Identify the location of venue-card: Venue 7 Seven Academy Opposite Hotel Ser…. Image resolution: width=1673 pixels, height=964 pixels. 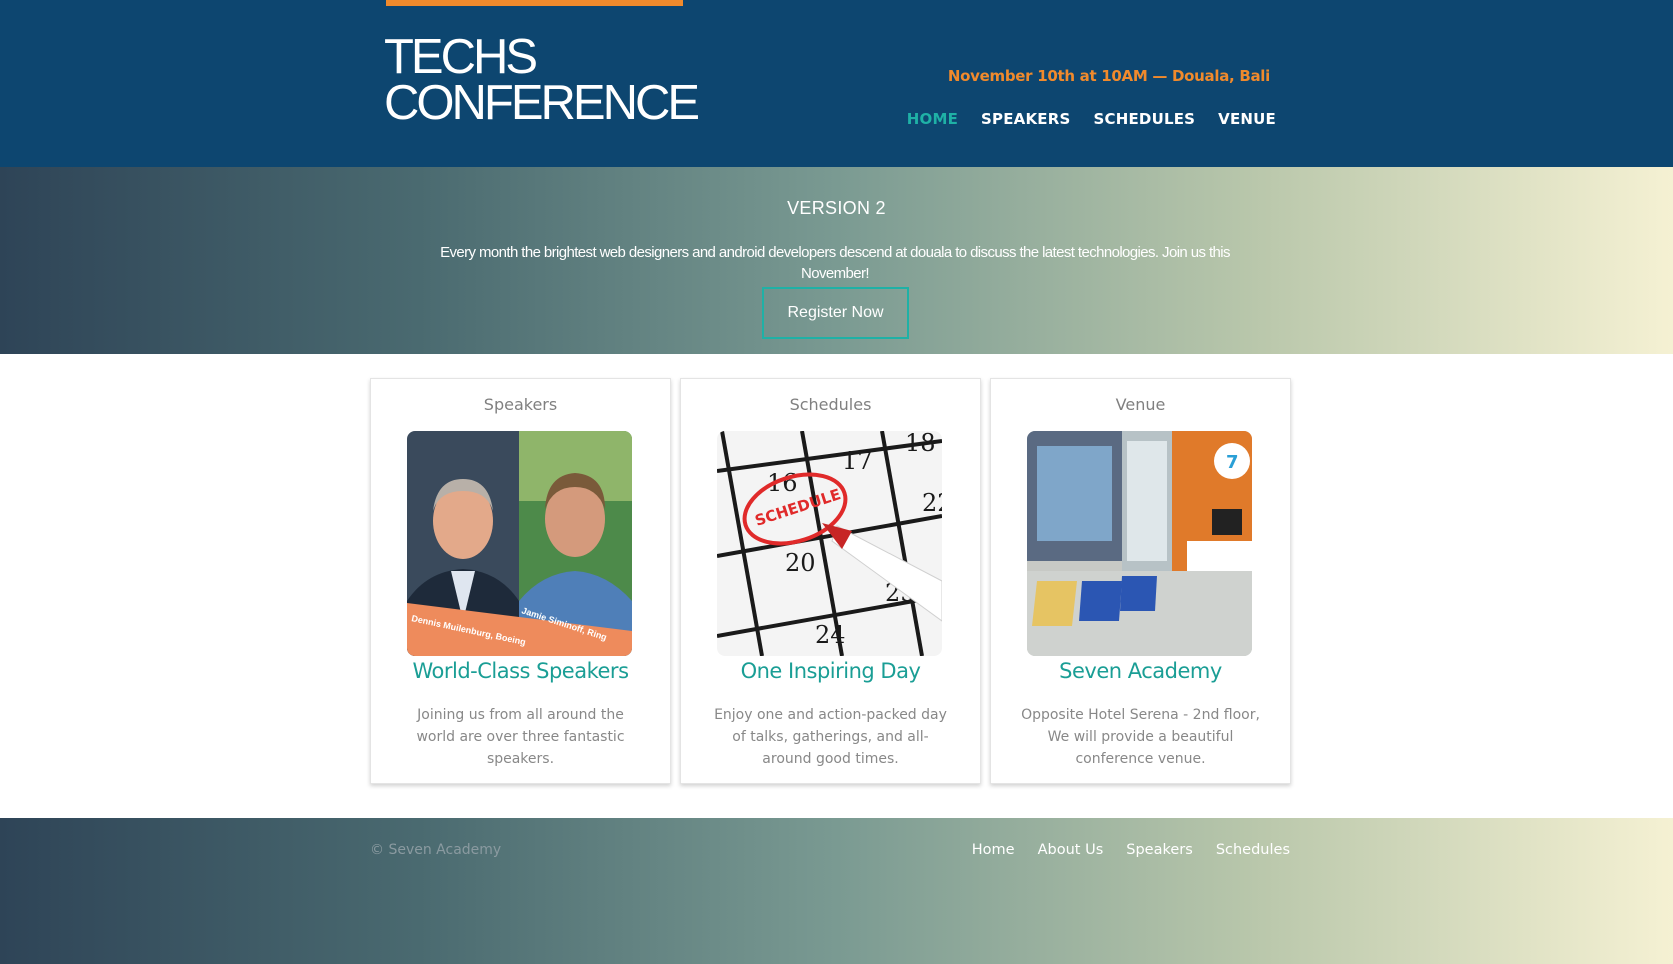
(1140, 581).